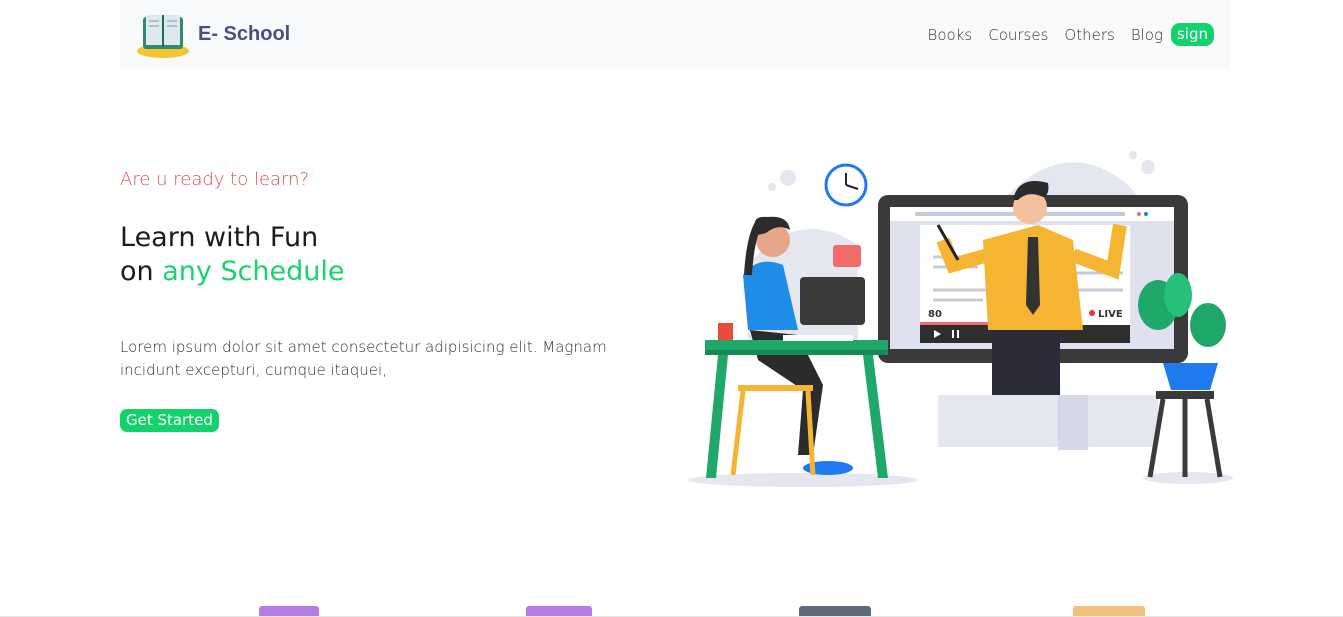 This screenshot has width=1343, height=617. I want to click on hero-title-prefix: on, so click(141, 271).